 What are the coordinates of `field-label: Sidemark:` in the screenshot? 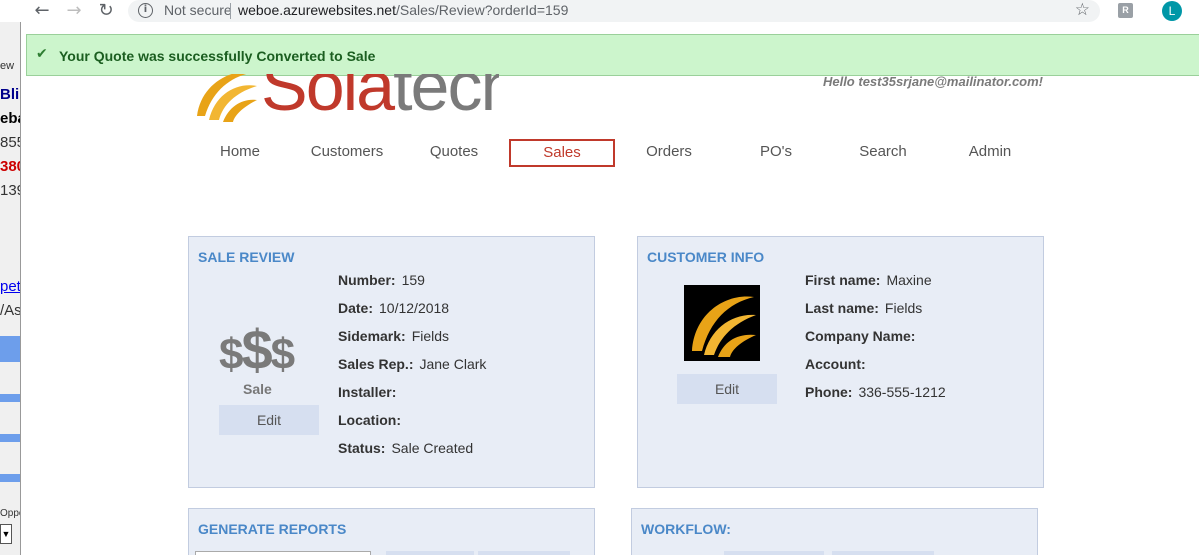 It's located at (372, 336).